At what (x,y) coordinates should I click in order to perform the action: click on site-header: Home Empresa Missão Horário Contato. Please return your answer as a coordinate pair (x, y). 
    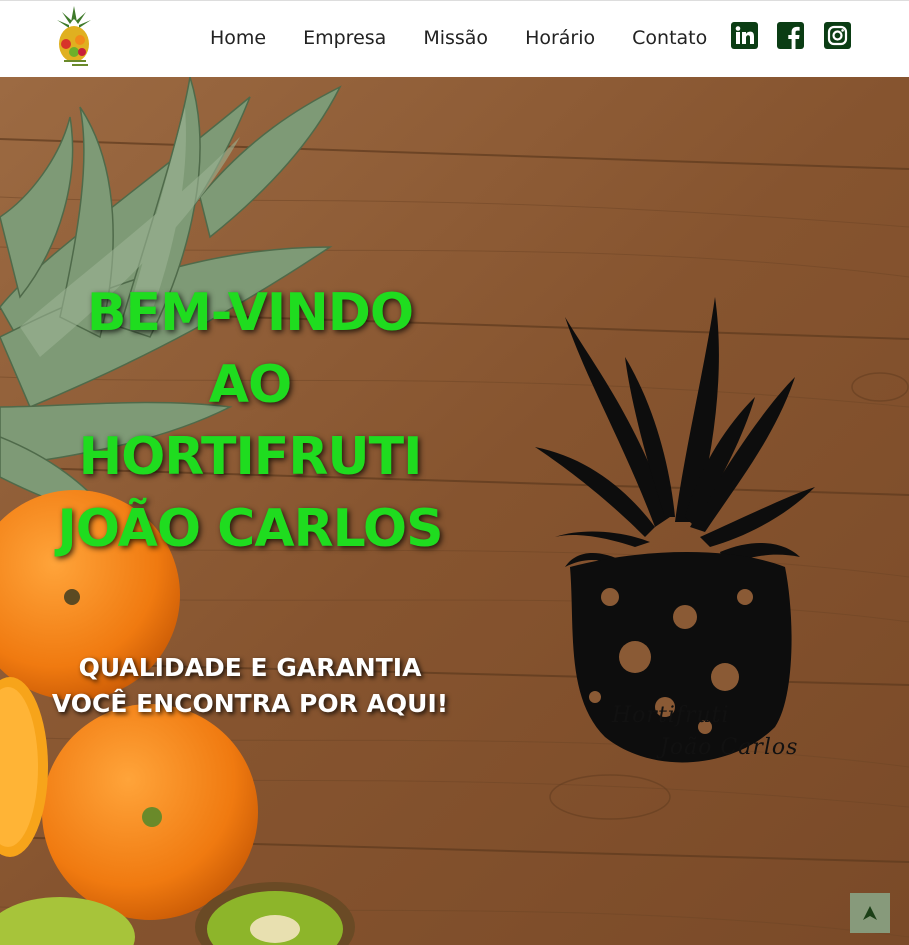
    Looking at the image, I should click on (454, 38).